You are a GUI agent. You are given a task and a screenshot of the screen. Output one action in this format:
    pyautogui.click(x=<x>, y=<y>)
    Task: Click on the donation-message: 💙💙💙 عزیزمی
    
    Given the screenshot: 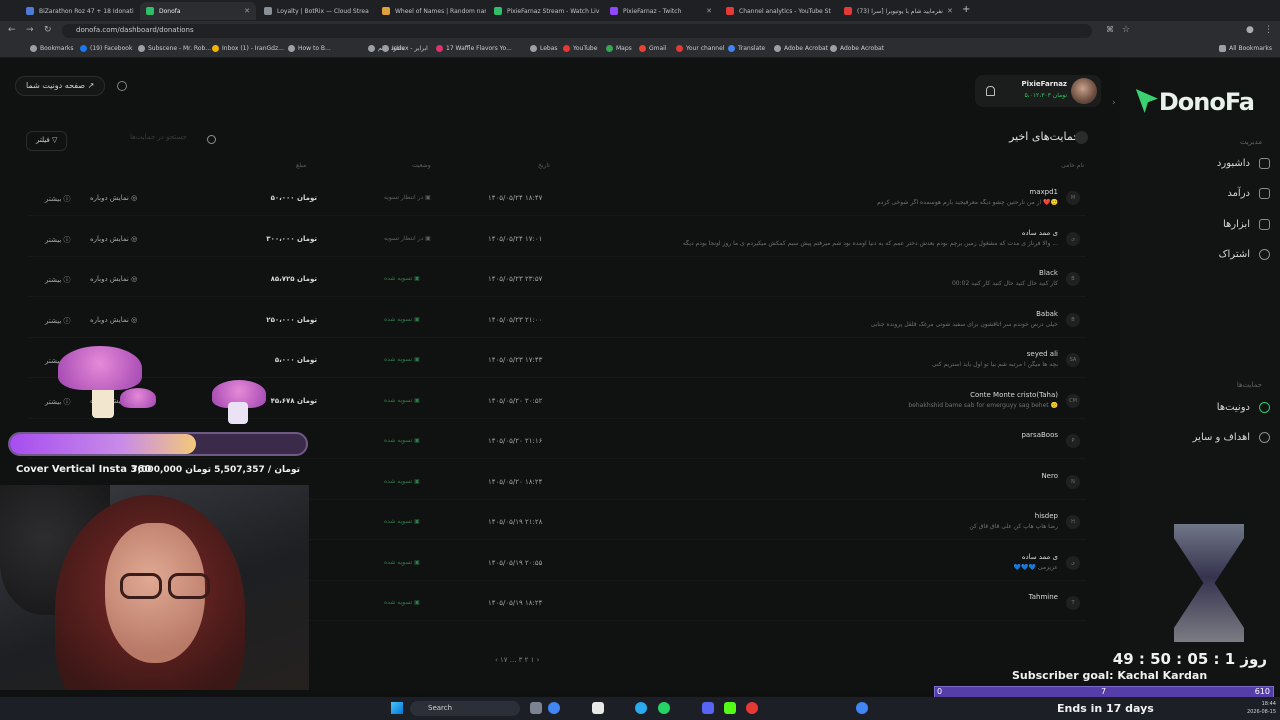 What is the action you would take?
    pyautogui.click(x=1035, y=567)
    